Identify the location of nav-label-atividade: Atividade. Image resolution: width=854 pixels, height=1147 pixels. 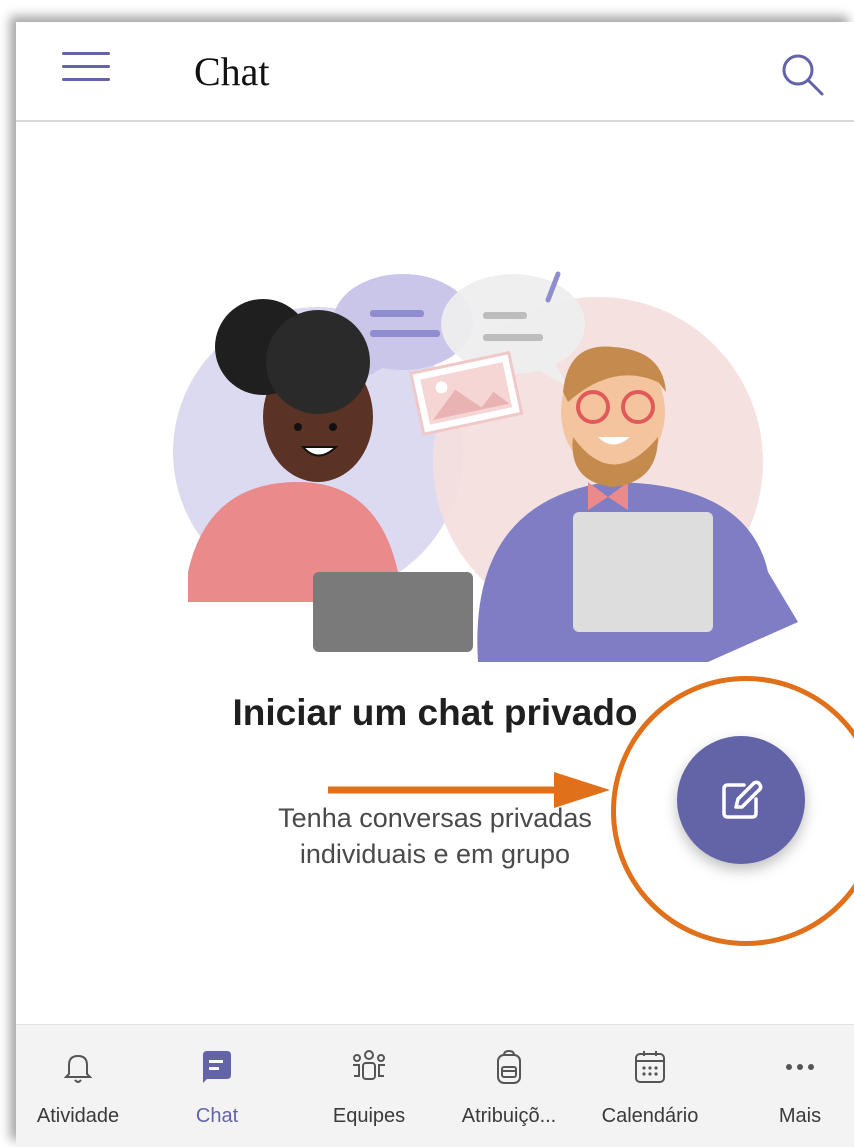
(78, 1116).